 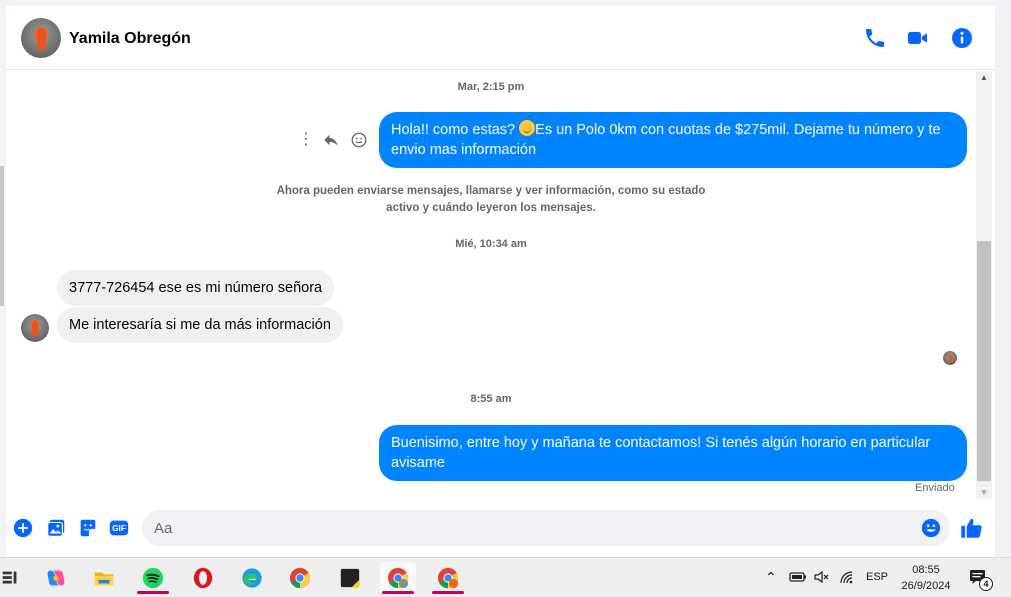 What do you see at coordinates (822, 583) in the screenshot?
I see `speaker-muted-icon` at bounding box center [822, 583].